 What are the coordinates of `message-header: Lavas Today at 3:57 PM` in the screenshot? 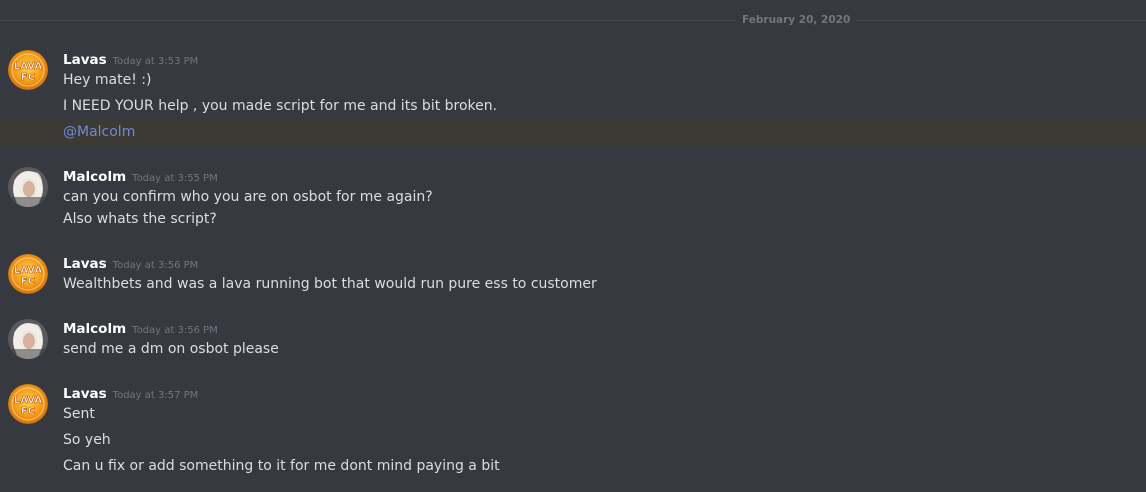 It's located at (130, 394).